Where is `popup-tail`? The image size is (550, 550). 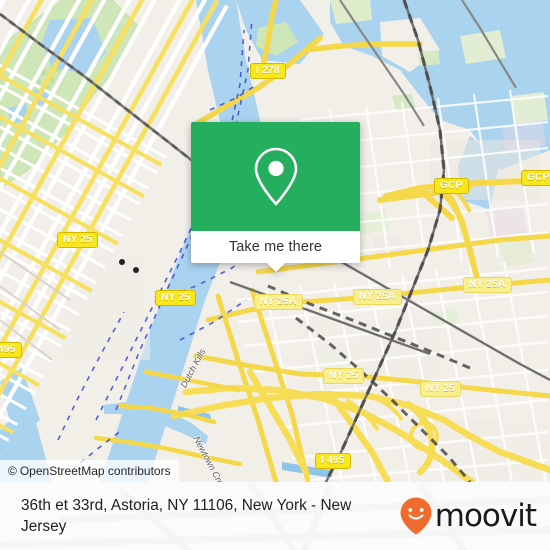 popup-tail is located at coordinates (275, 267).